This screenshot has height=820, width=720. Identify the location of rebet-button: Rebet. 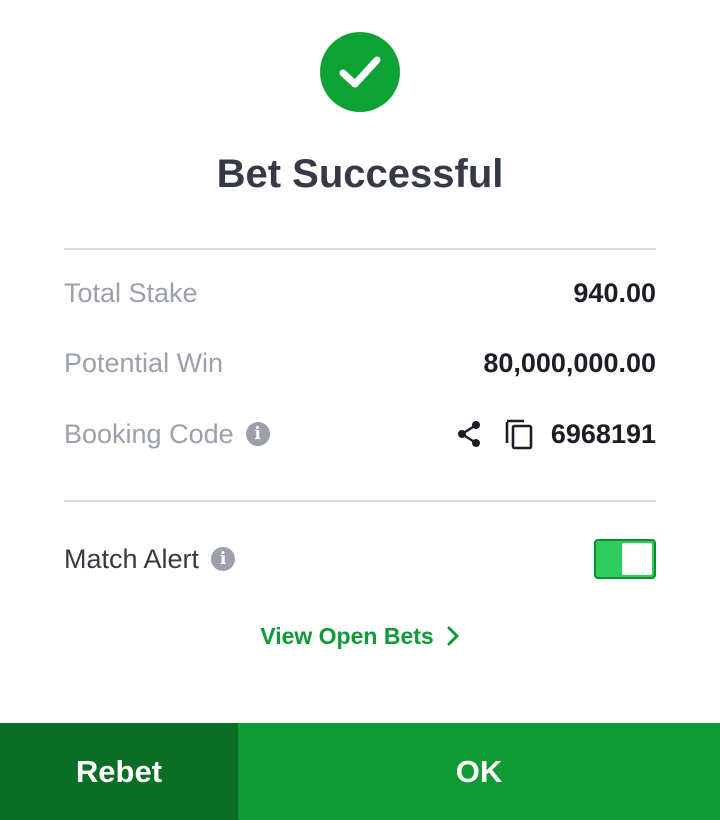
(119, 771).